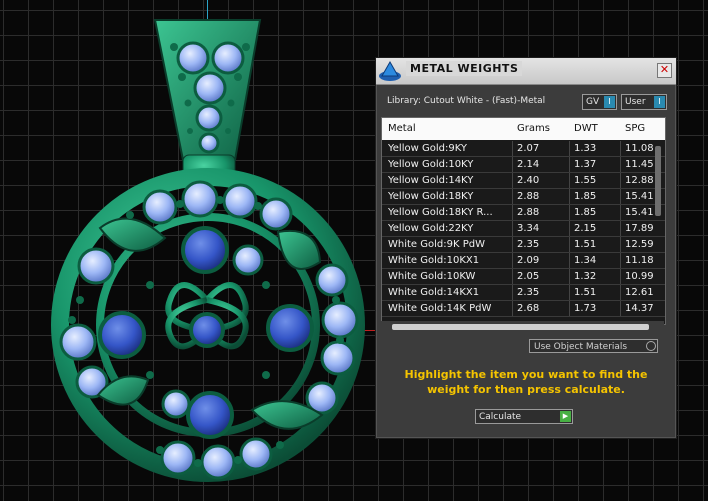 The width and height of the screenshot is (708, 501). I want to click on library-label: Library: Cutout White - (Fast)-Metal, so click(466, 101).